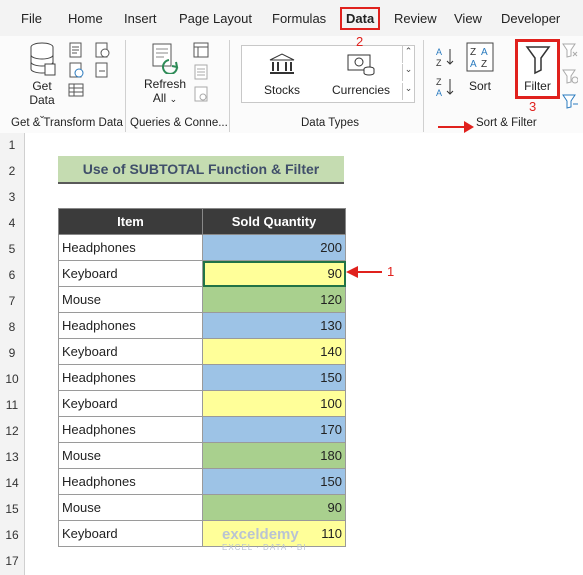  I want to click on menu-formulas: Formulas, so click(299, 18).